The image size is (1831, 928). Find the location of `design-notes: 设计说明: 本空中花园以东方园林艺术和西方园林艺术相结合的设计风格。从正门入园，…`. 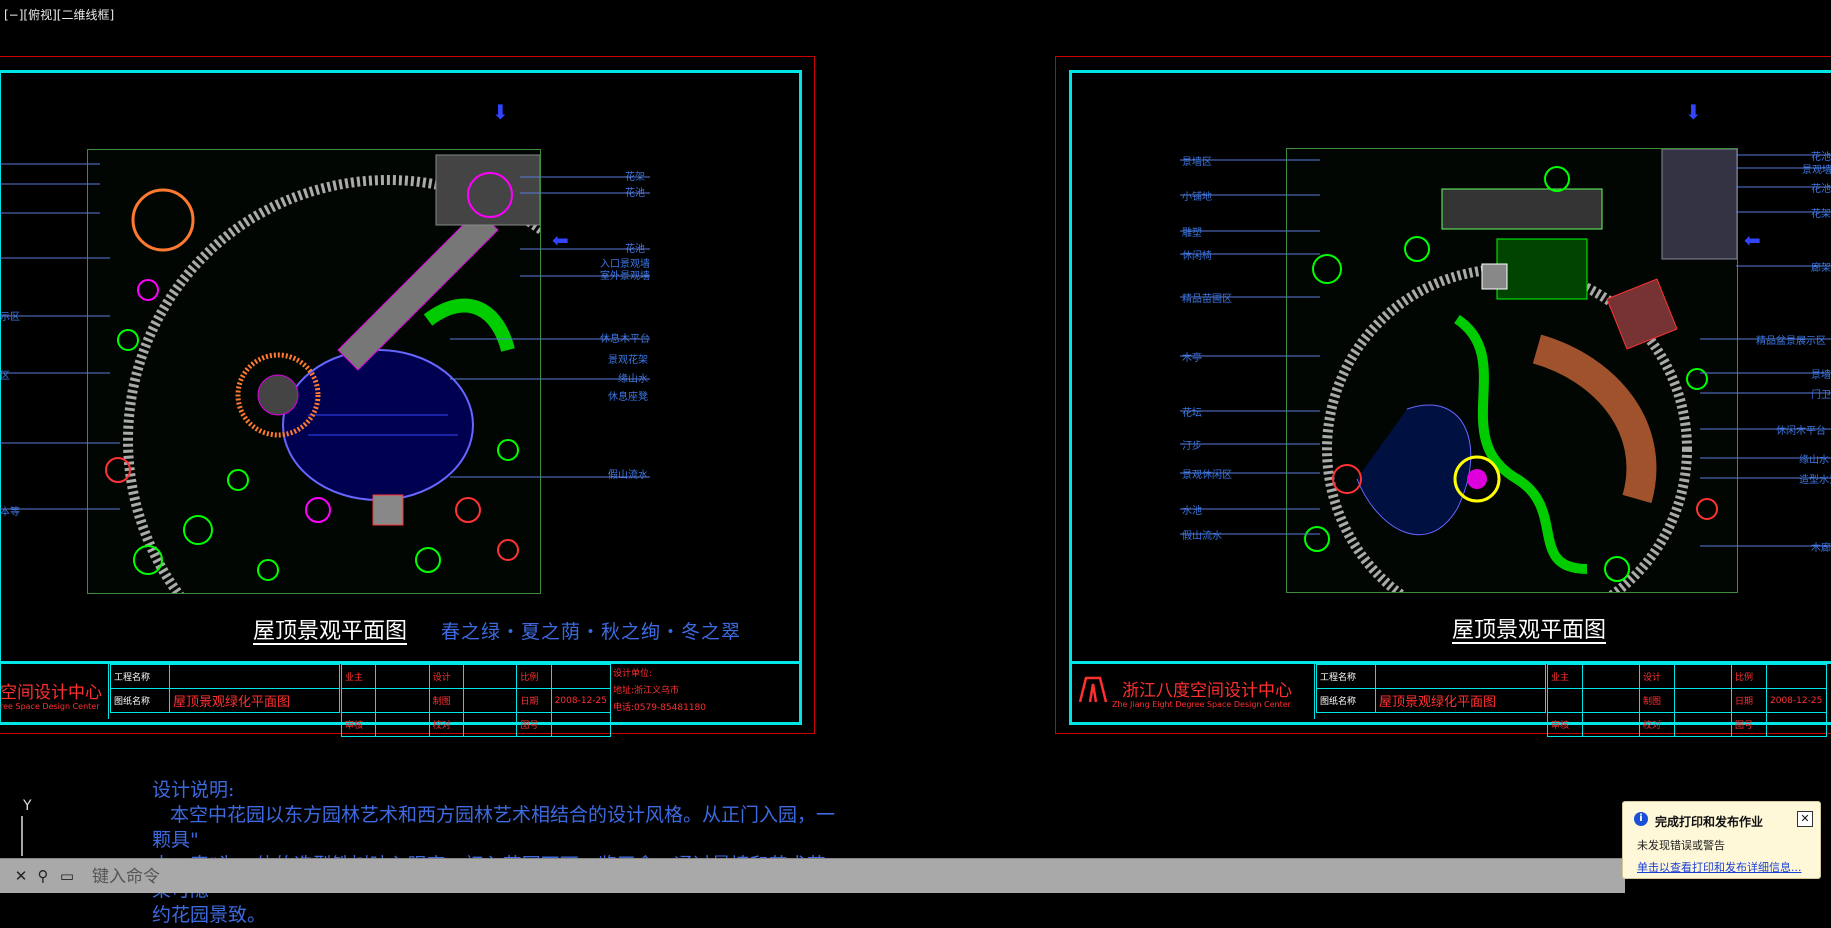

design-notes: 设计说明: 本空中花园以东方园林艺术和西方园林艺术相结合的设计风格。从正门入园，… is located at coordinates (497, 853).